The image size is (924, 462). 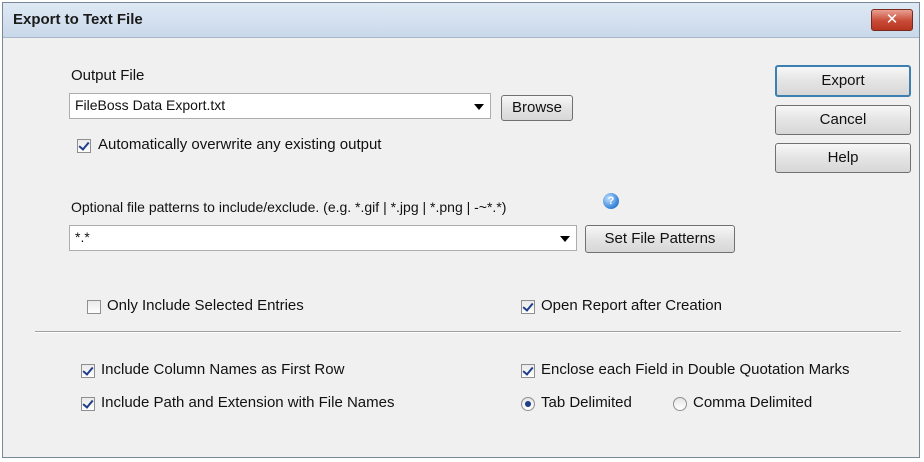 What do you see at coordinates (88, 371) in the screenshot?
I see `column-names-checkbox` at bounding box center [88, 371].